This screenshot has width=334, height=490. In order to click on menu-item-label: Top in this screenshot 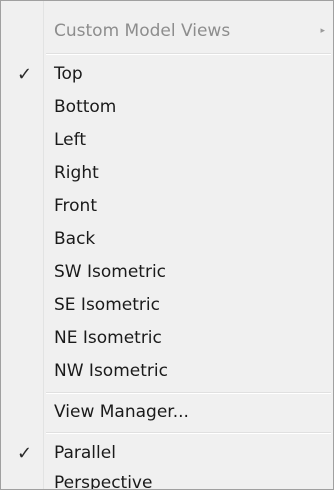, I will do `click(68, 74)`.